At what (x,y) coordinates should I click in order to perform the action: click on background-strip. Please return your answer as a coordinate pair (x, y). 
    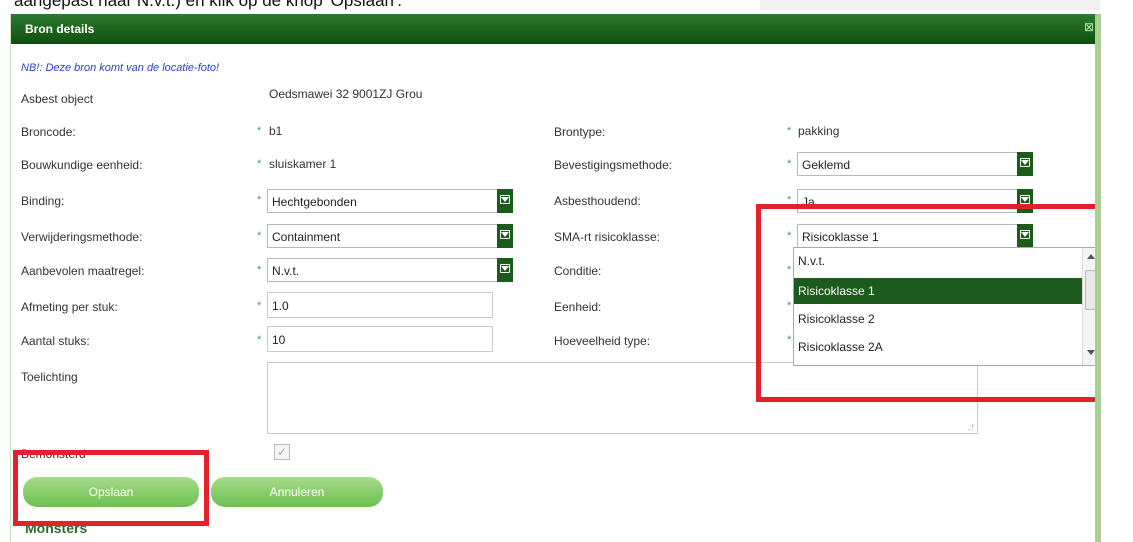
    Looking at the image, I should click on (930, 5).